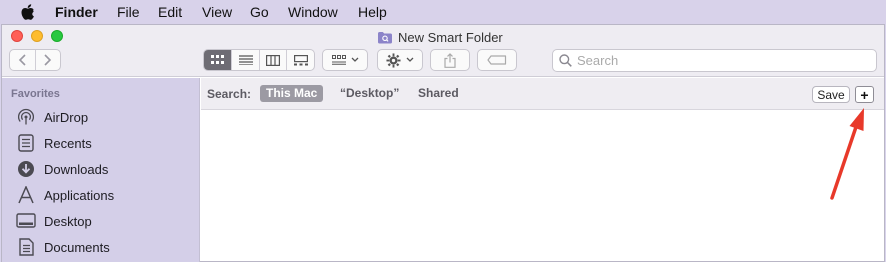 The width and height of the screenshot is (886, 262). Describe the element at coordinates (26, 247) in the screenshot. I see `documents-icon` at that location.